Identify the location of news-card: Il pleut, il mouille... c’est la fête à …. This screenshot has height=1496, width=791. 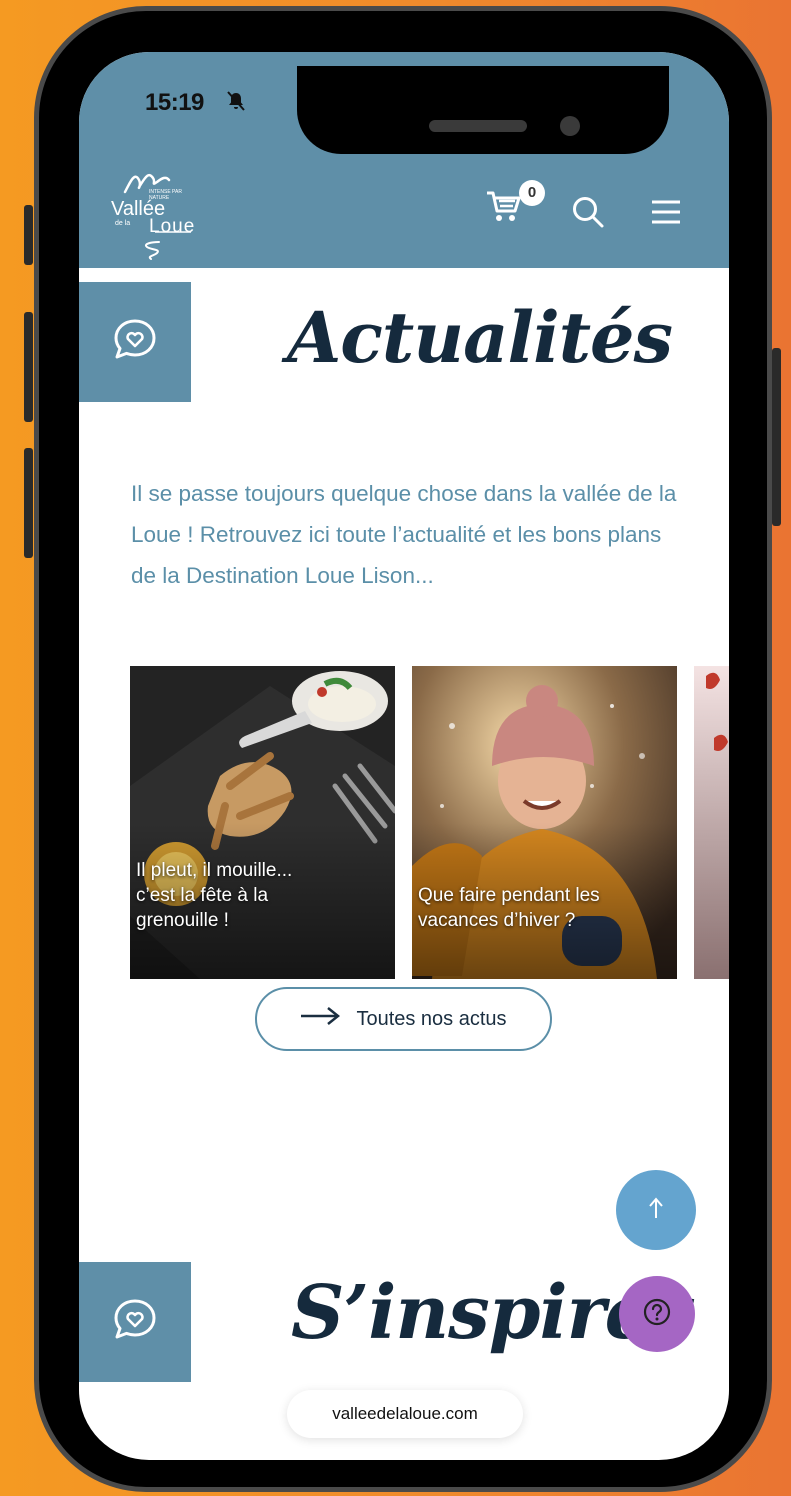
(262, 822).